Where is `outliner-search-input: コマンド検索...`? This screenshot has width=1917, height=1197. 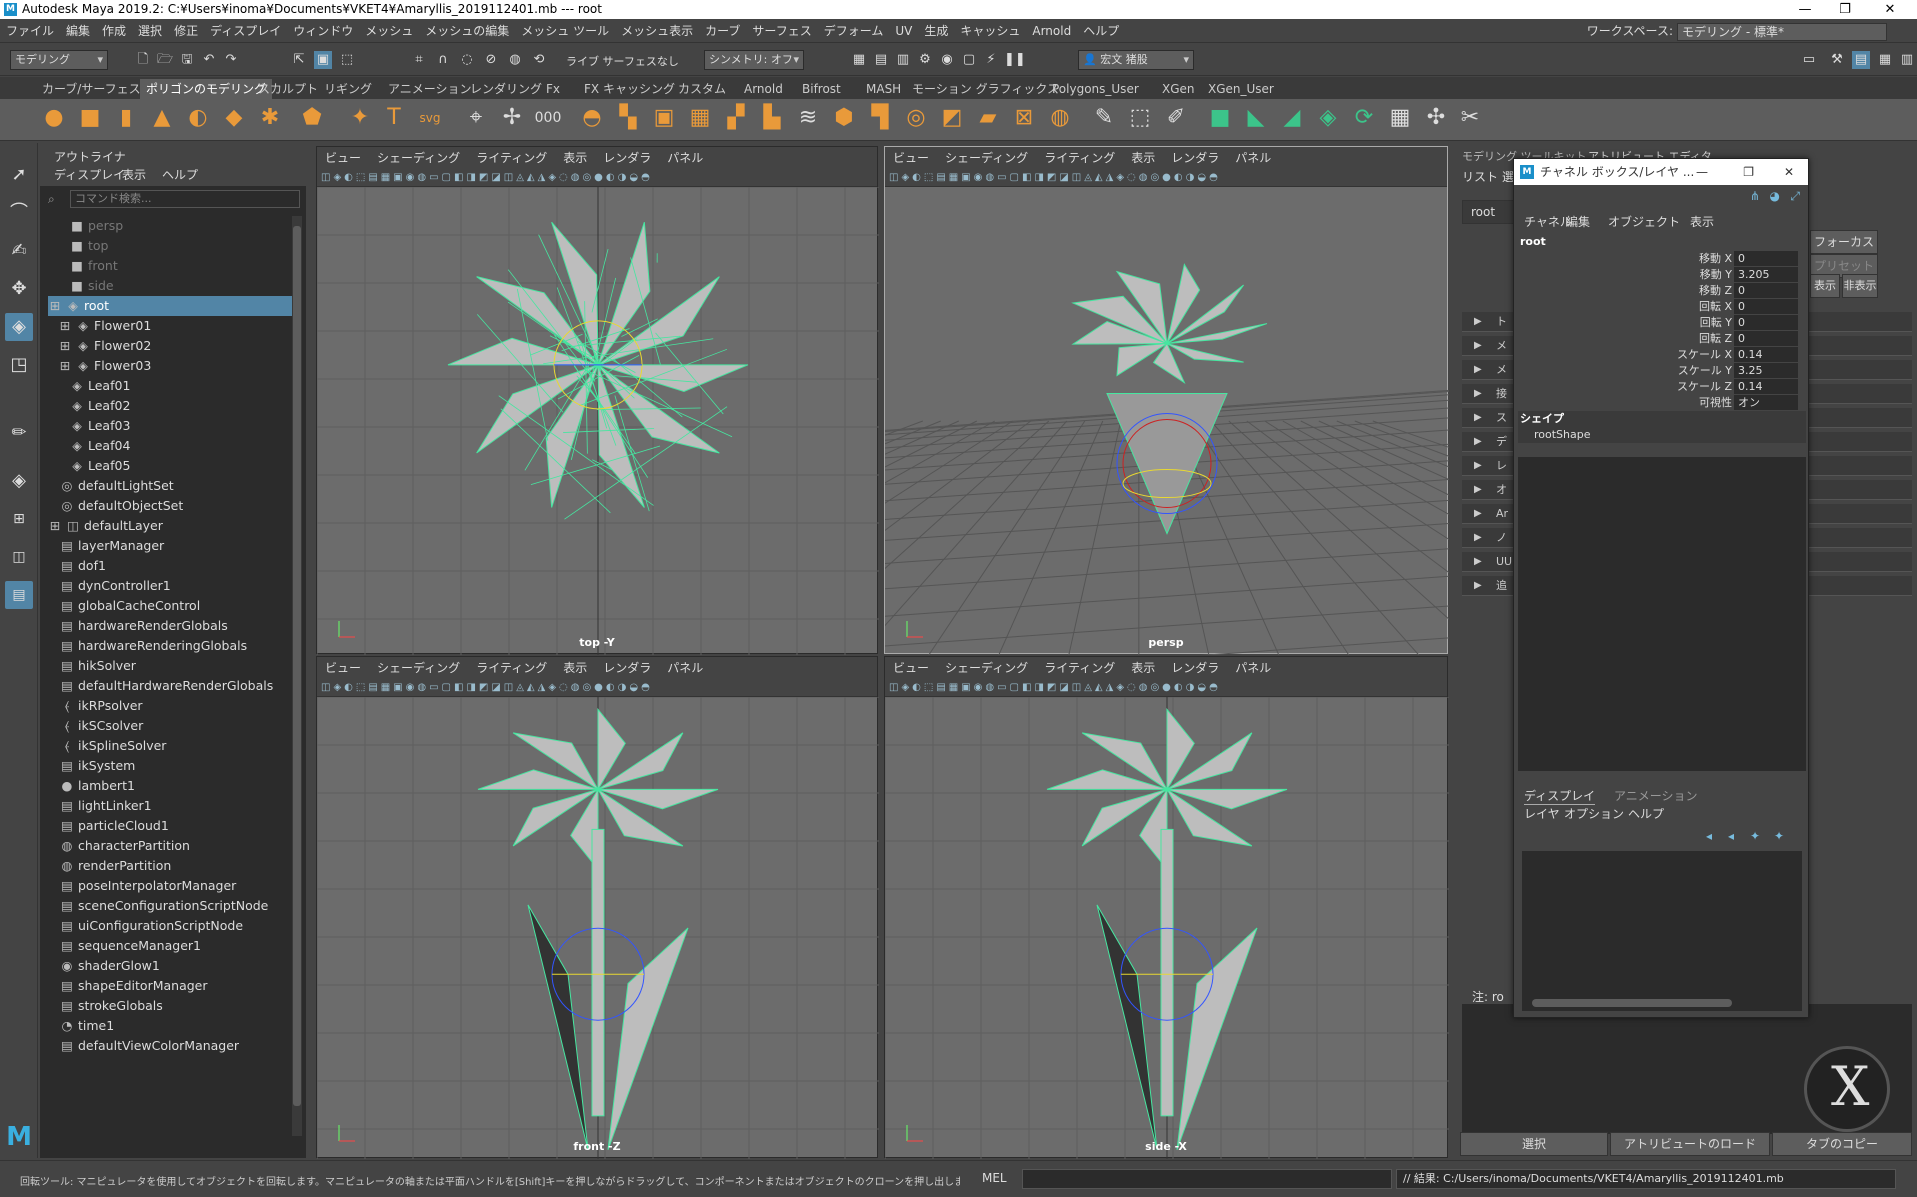 outliner-search-input: コマンド検索... is located at coordinates (185, 199).